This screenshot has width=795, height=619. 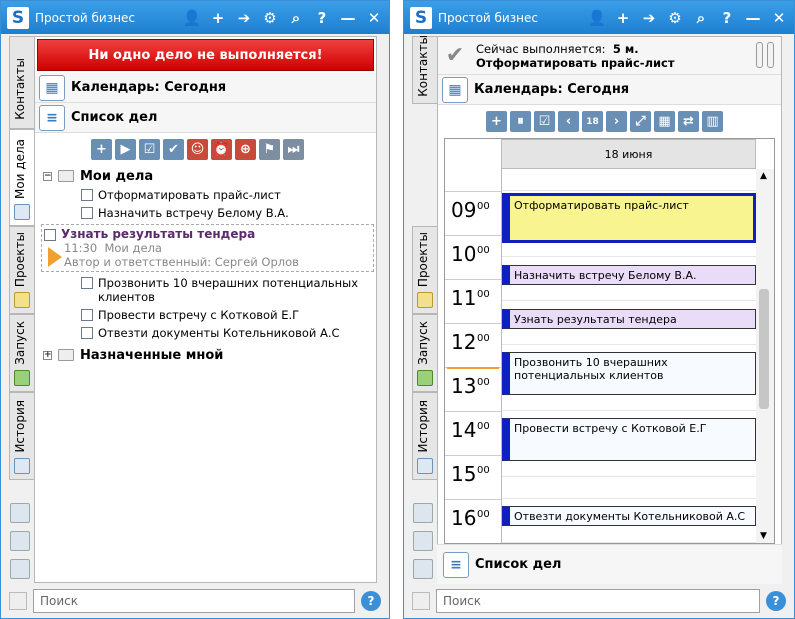 What do you see at coordinates (629, 516) in the screenshot?
I see `event: Отвезти документы Котельниковой А.С` at bounding box center [629, 516].